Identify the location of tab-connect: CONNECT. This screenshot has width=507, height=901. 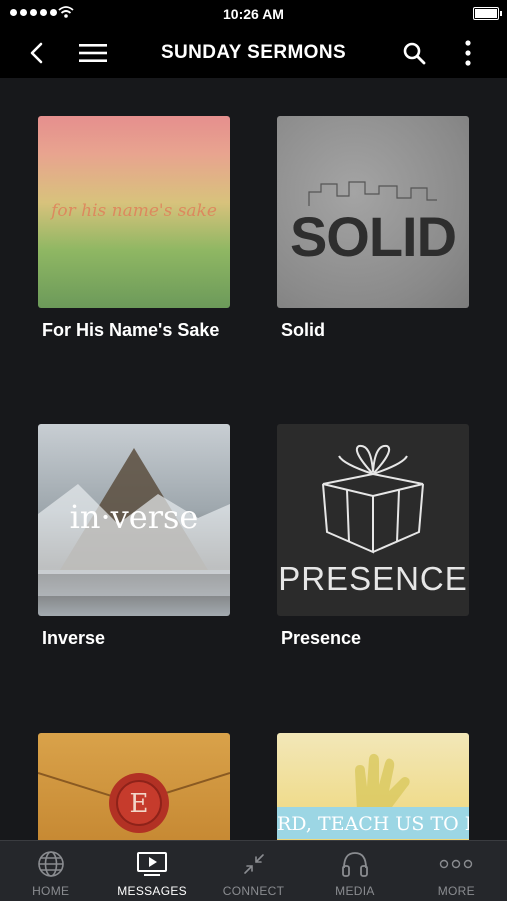
(253, 871).